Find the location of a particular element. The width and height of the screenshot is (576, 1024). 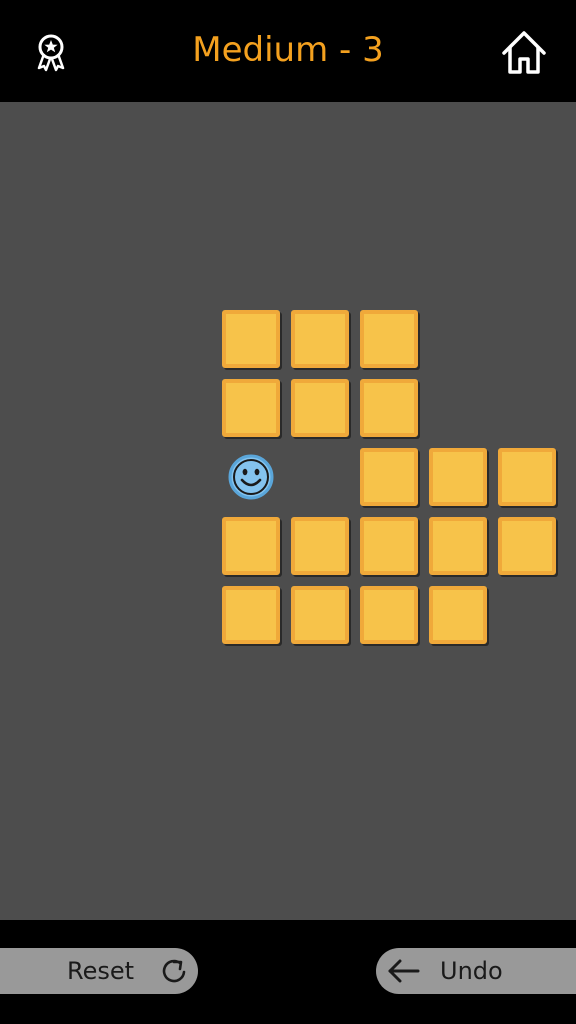

home-button is located at coordinates (524, 52).